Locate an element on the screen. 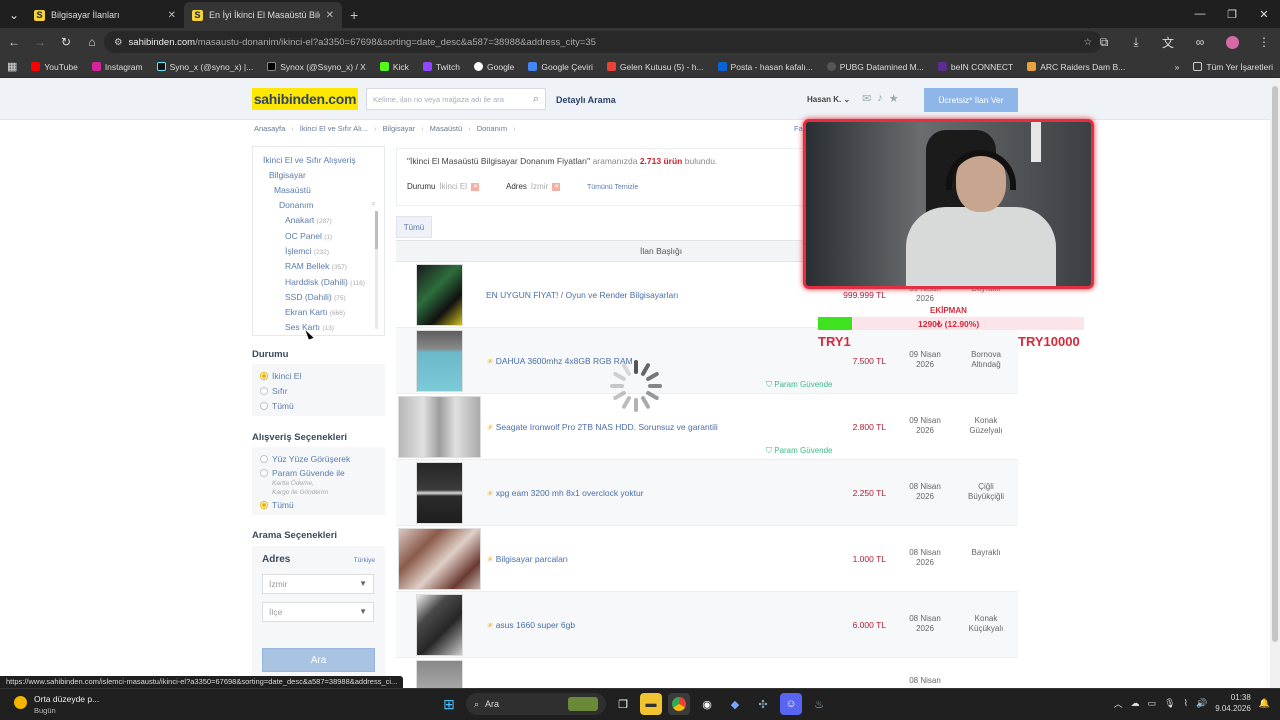 The image size is (1280, 720). task-view-icon: ❐ is located at coordinates (623, 704).